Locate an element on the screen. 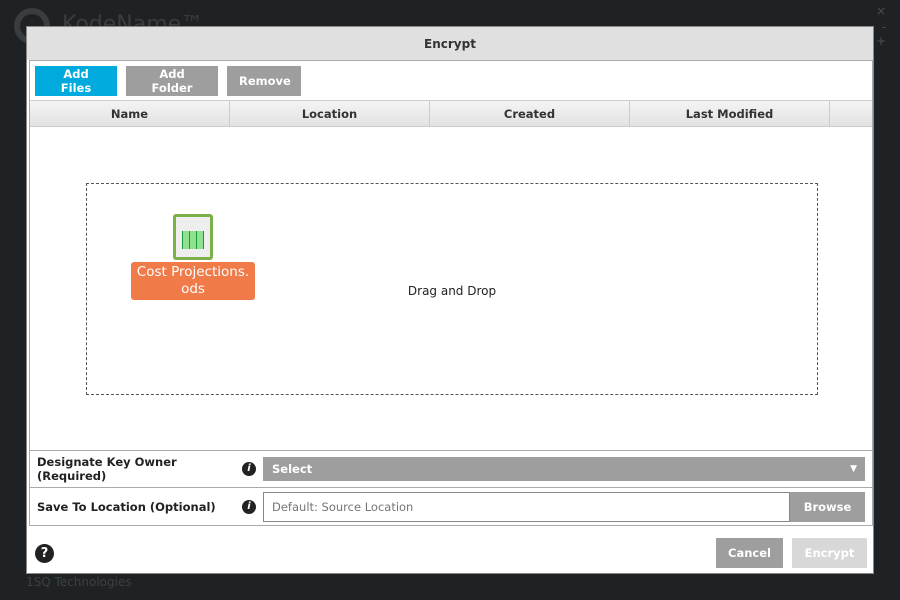 Image resolution: width=900 pixels, height=600 pixels. dialog-title: Encrypt is located at coordinates (450, 43).